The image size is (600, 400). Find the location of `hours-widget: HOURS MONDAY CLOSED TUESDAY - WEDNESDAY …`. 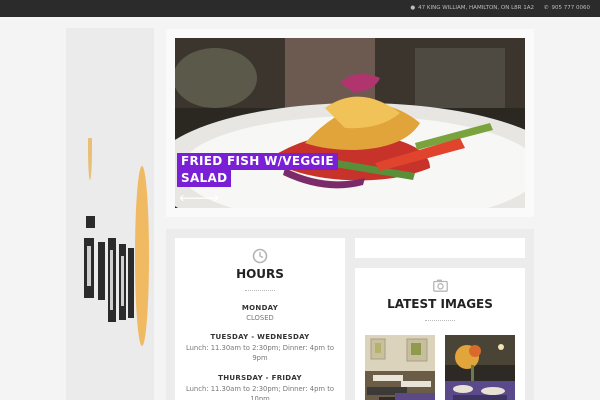

hours-widget: HOURS MONDAY CLOSED TUESDAY - WEDNESDAY … is located at coordinates (260, 319).